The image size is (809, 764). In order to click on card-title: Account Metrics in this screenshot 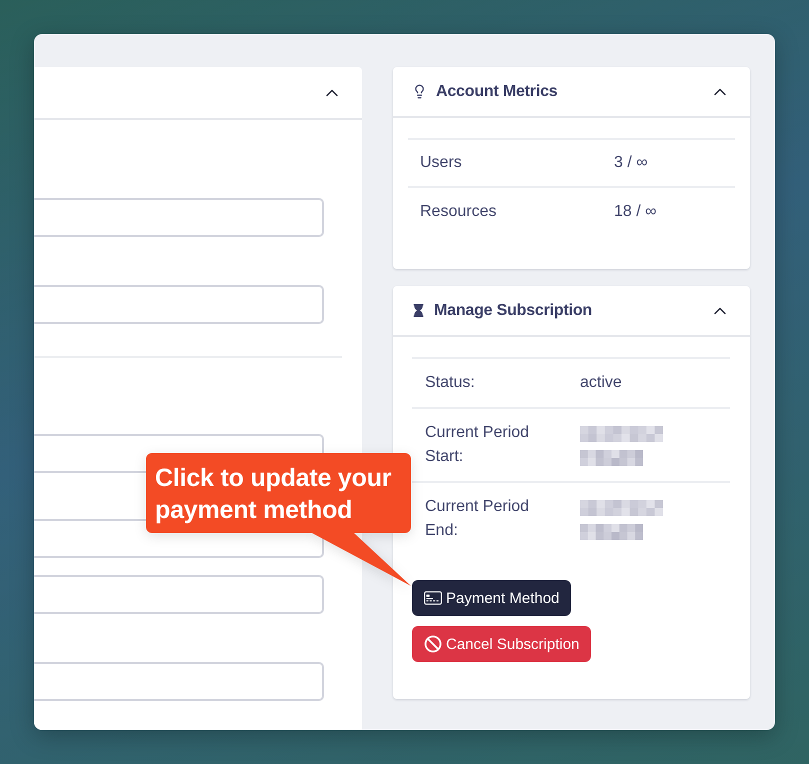, I will do `click(497, 91)`.